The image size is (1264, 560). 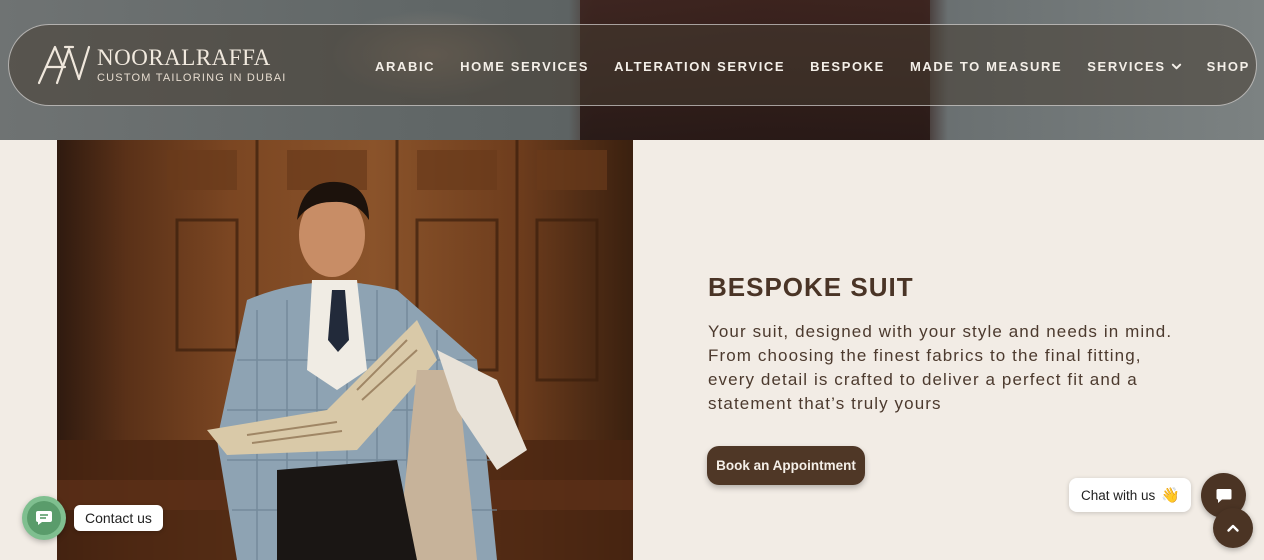 I want to click on nav-item-home-services: HOME SERVICES, so click(x=524, y=66).